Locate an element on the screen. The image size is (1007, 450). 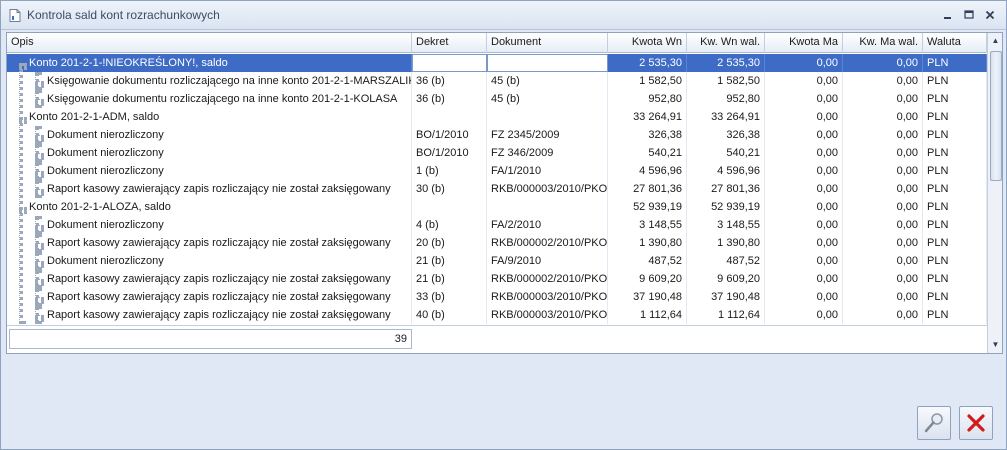
cell-kw-wn-wal: 952,80 is located at coordinates (726, 99).